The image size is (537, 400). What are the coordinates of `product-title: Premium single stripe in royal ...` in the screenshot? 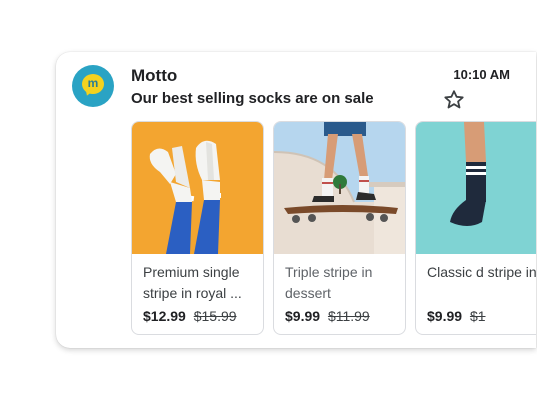 It's located at (192, 282).